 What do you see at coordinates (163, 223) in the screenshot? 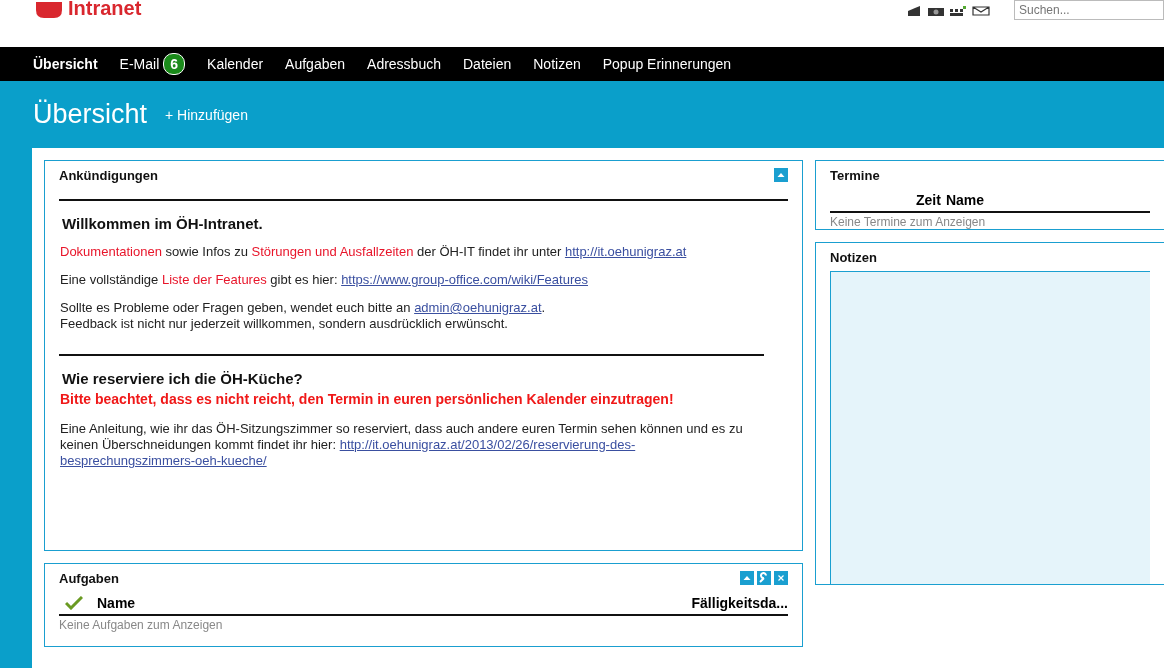
I see `welcome-heading: Willkommen im ÖH-Intranet.` at bounding box center [163, 223].